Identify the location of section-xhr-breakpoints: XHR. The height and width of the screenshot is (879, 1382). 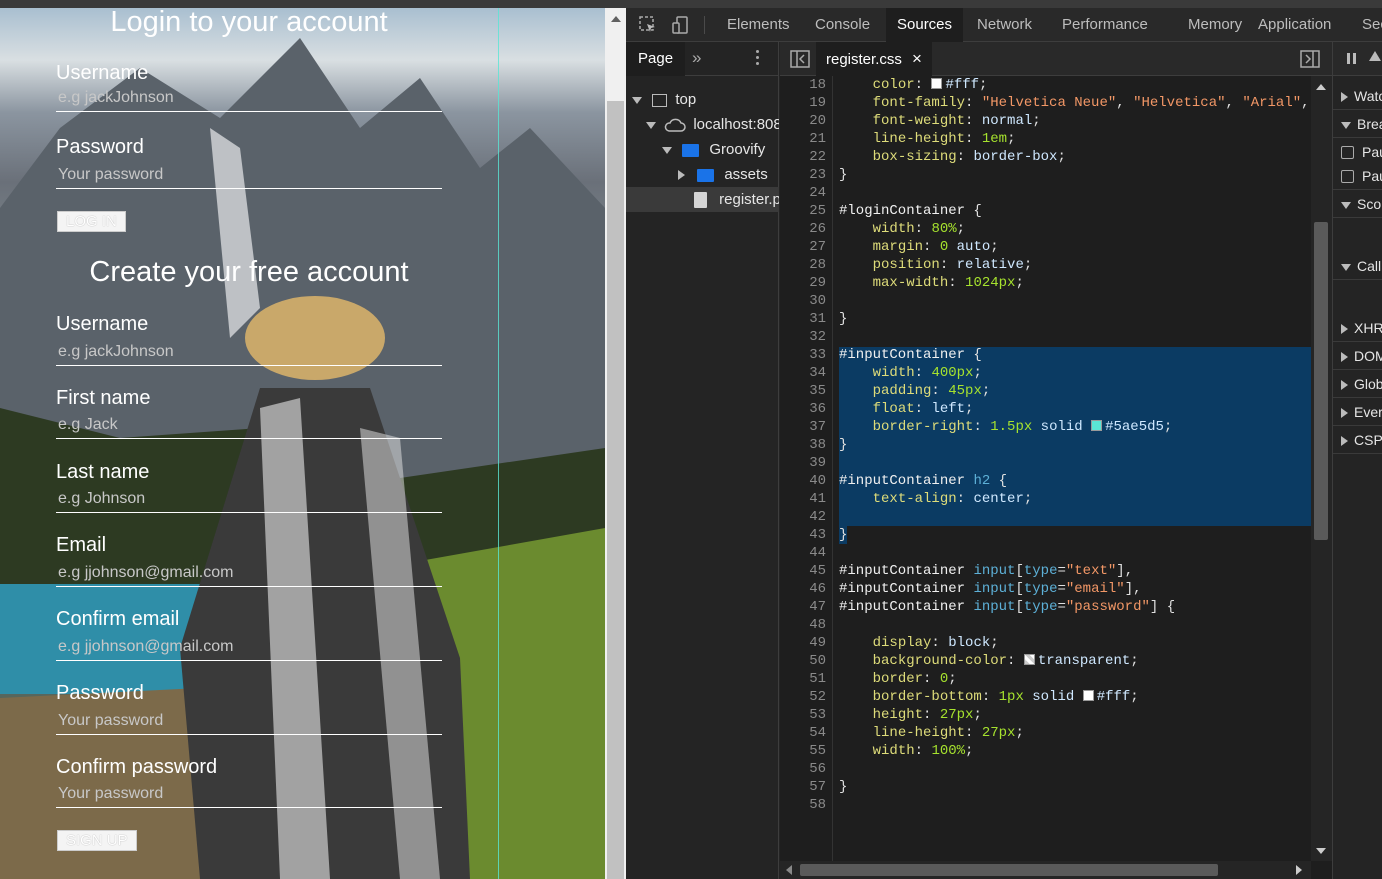
(1357, 328).